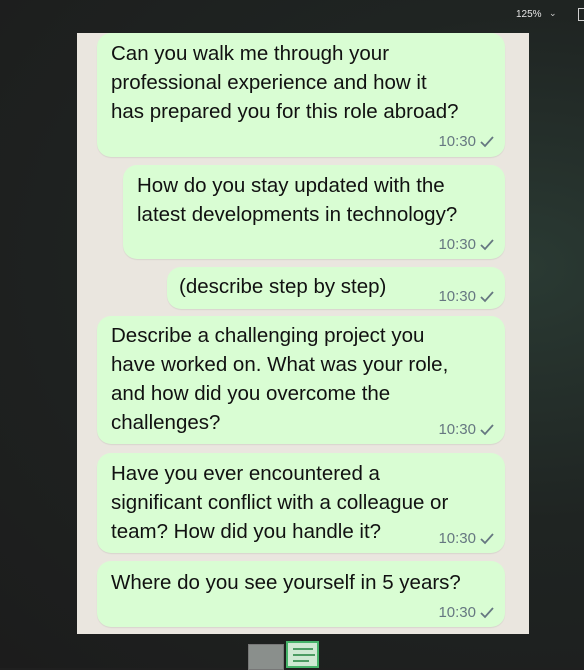 This screenshot has width=584, height=670. Describe the element at coordinates (581, 14) in the screenshot. I see `fit-window-icon` at that location.